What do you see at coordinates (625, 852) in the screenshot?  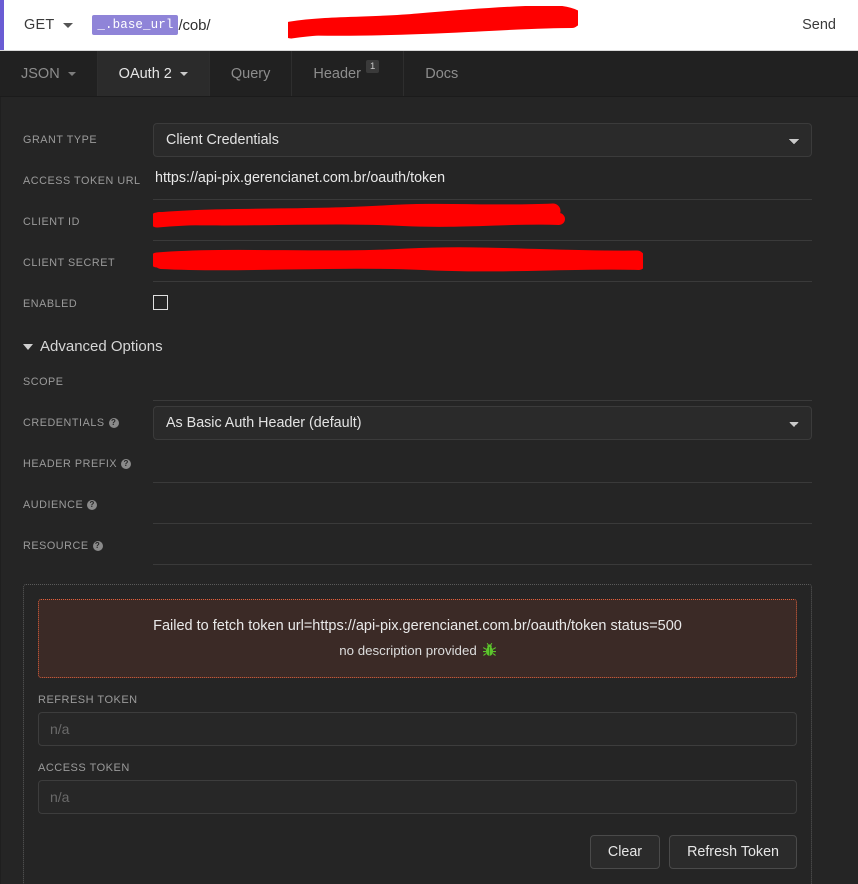 I see `clear-button: Clear` at bounding box center [625, 852].